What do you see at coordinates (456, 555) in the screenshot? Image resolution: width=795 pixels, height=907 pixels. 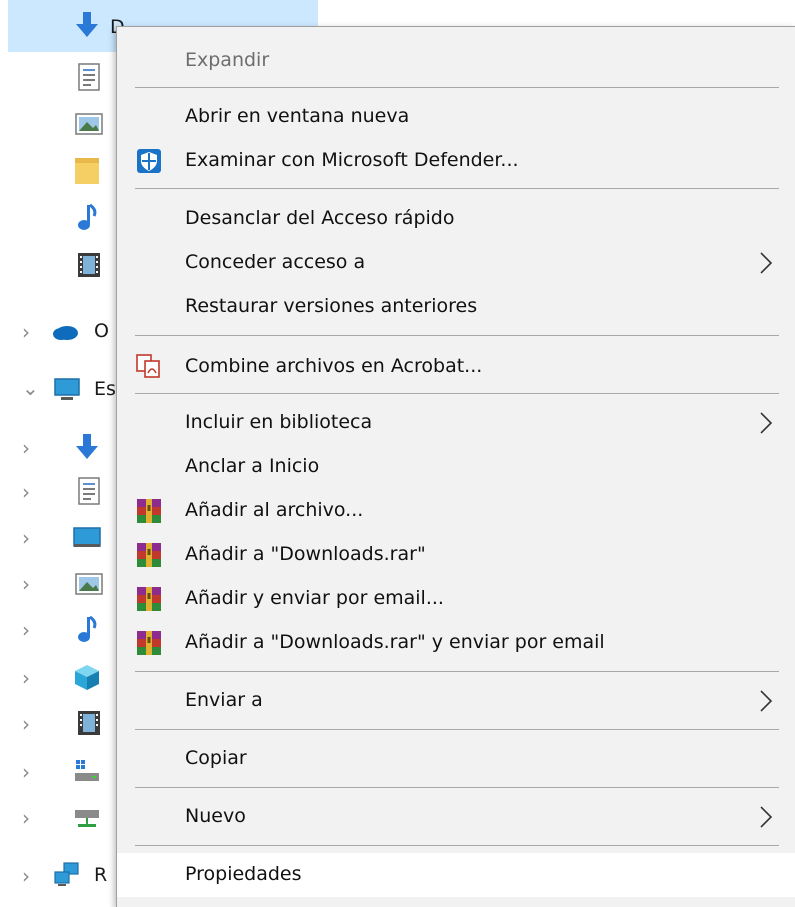 I see `menu-item-anadir-downloads-rar: Añadir a "Downloads.rar"` at bounding box center [456, 555].